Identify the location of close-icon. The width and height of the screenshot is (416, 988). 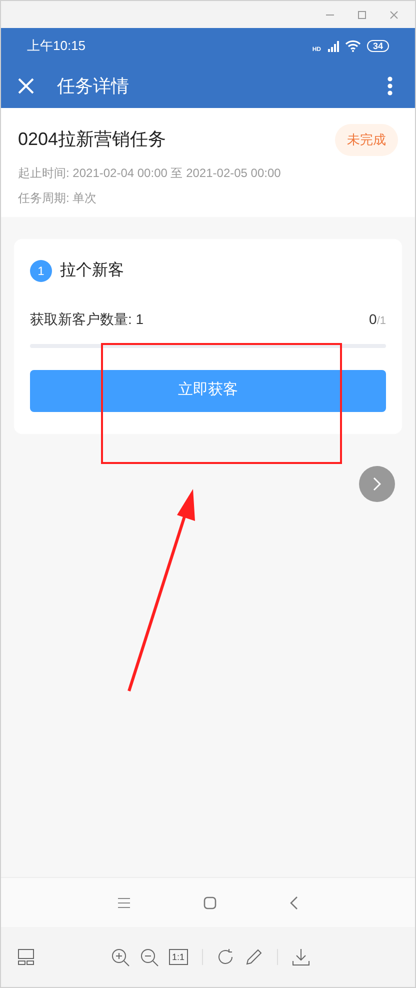
(394, 15).